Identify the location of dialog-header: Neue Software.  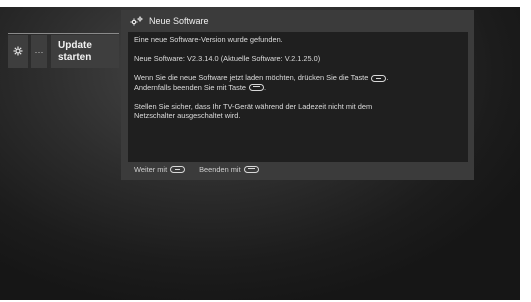
(297, 21).